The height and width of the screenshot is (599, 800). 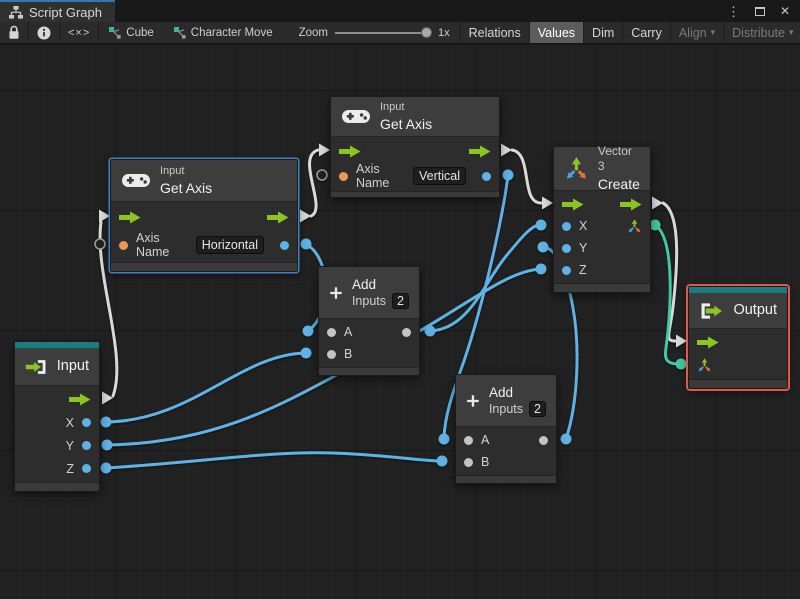 What do you see at coordinates (383, 32) in the screenshot?
I see `zoom-slider` at bounding box center [383, 32].